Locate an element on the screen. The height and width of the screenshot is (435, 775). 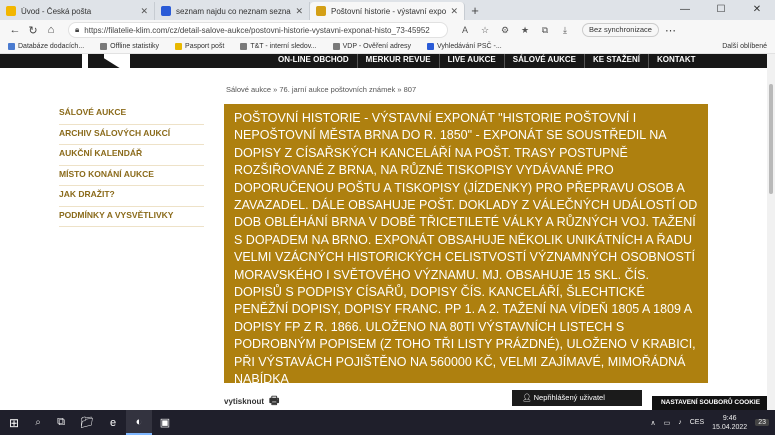
nav-ke-stazeni: KE STAŽENÍ is located at coordinates (616, 61).